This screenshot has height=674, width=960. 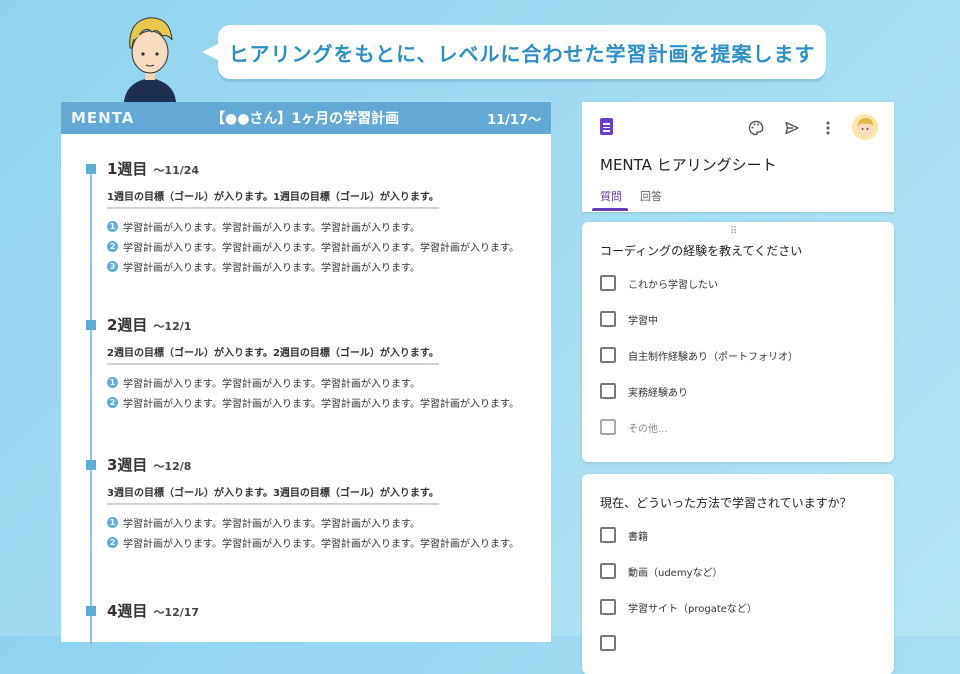 What do you see at coordinates (103, 118) in the screenshot?
I see `menta-logo: MENTA` at bounding box center [103, 118].